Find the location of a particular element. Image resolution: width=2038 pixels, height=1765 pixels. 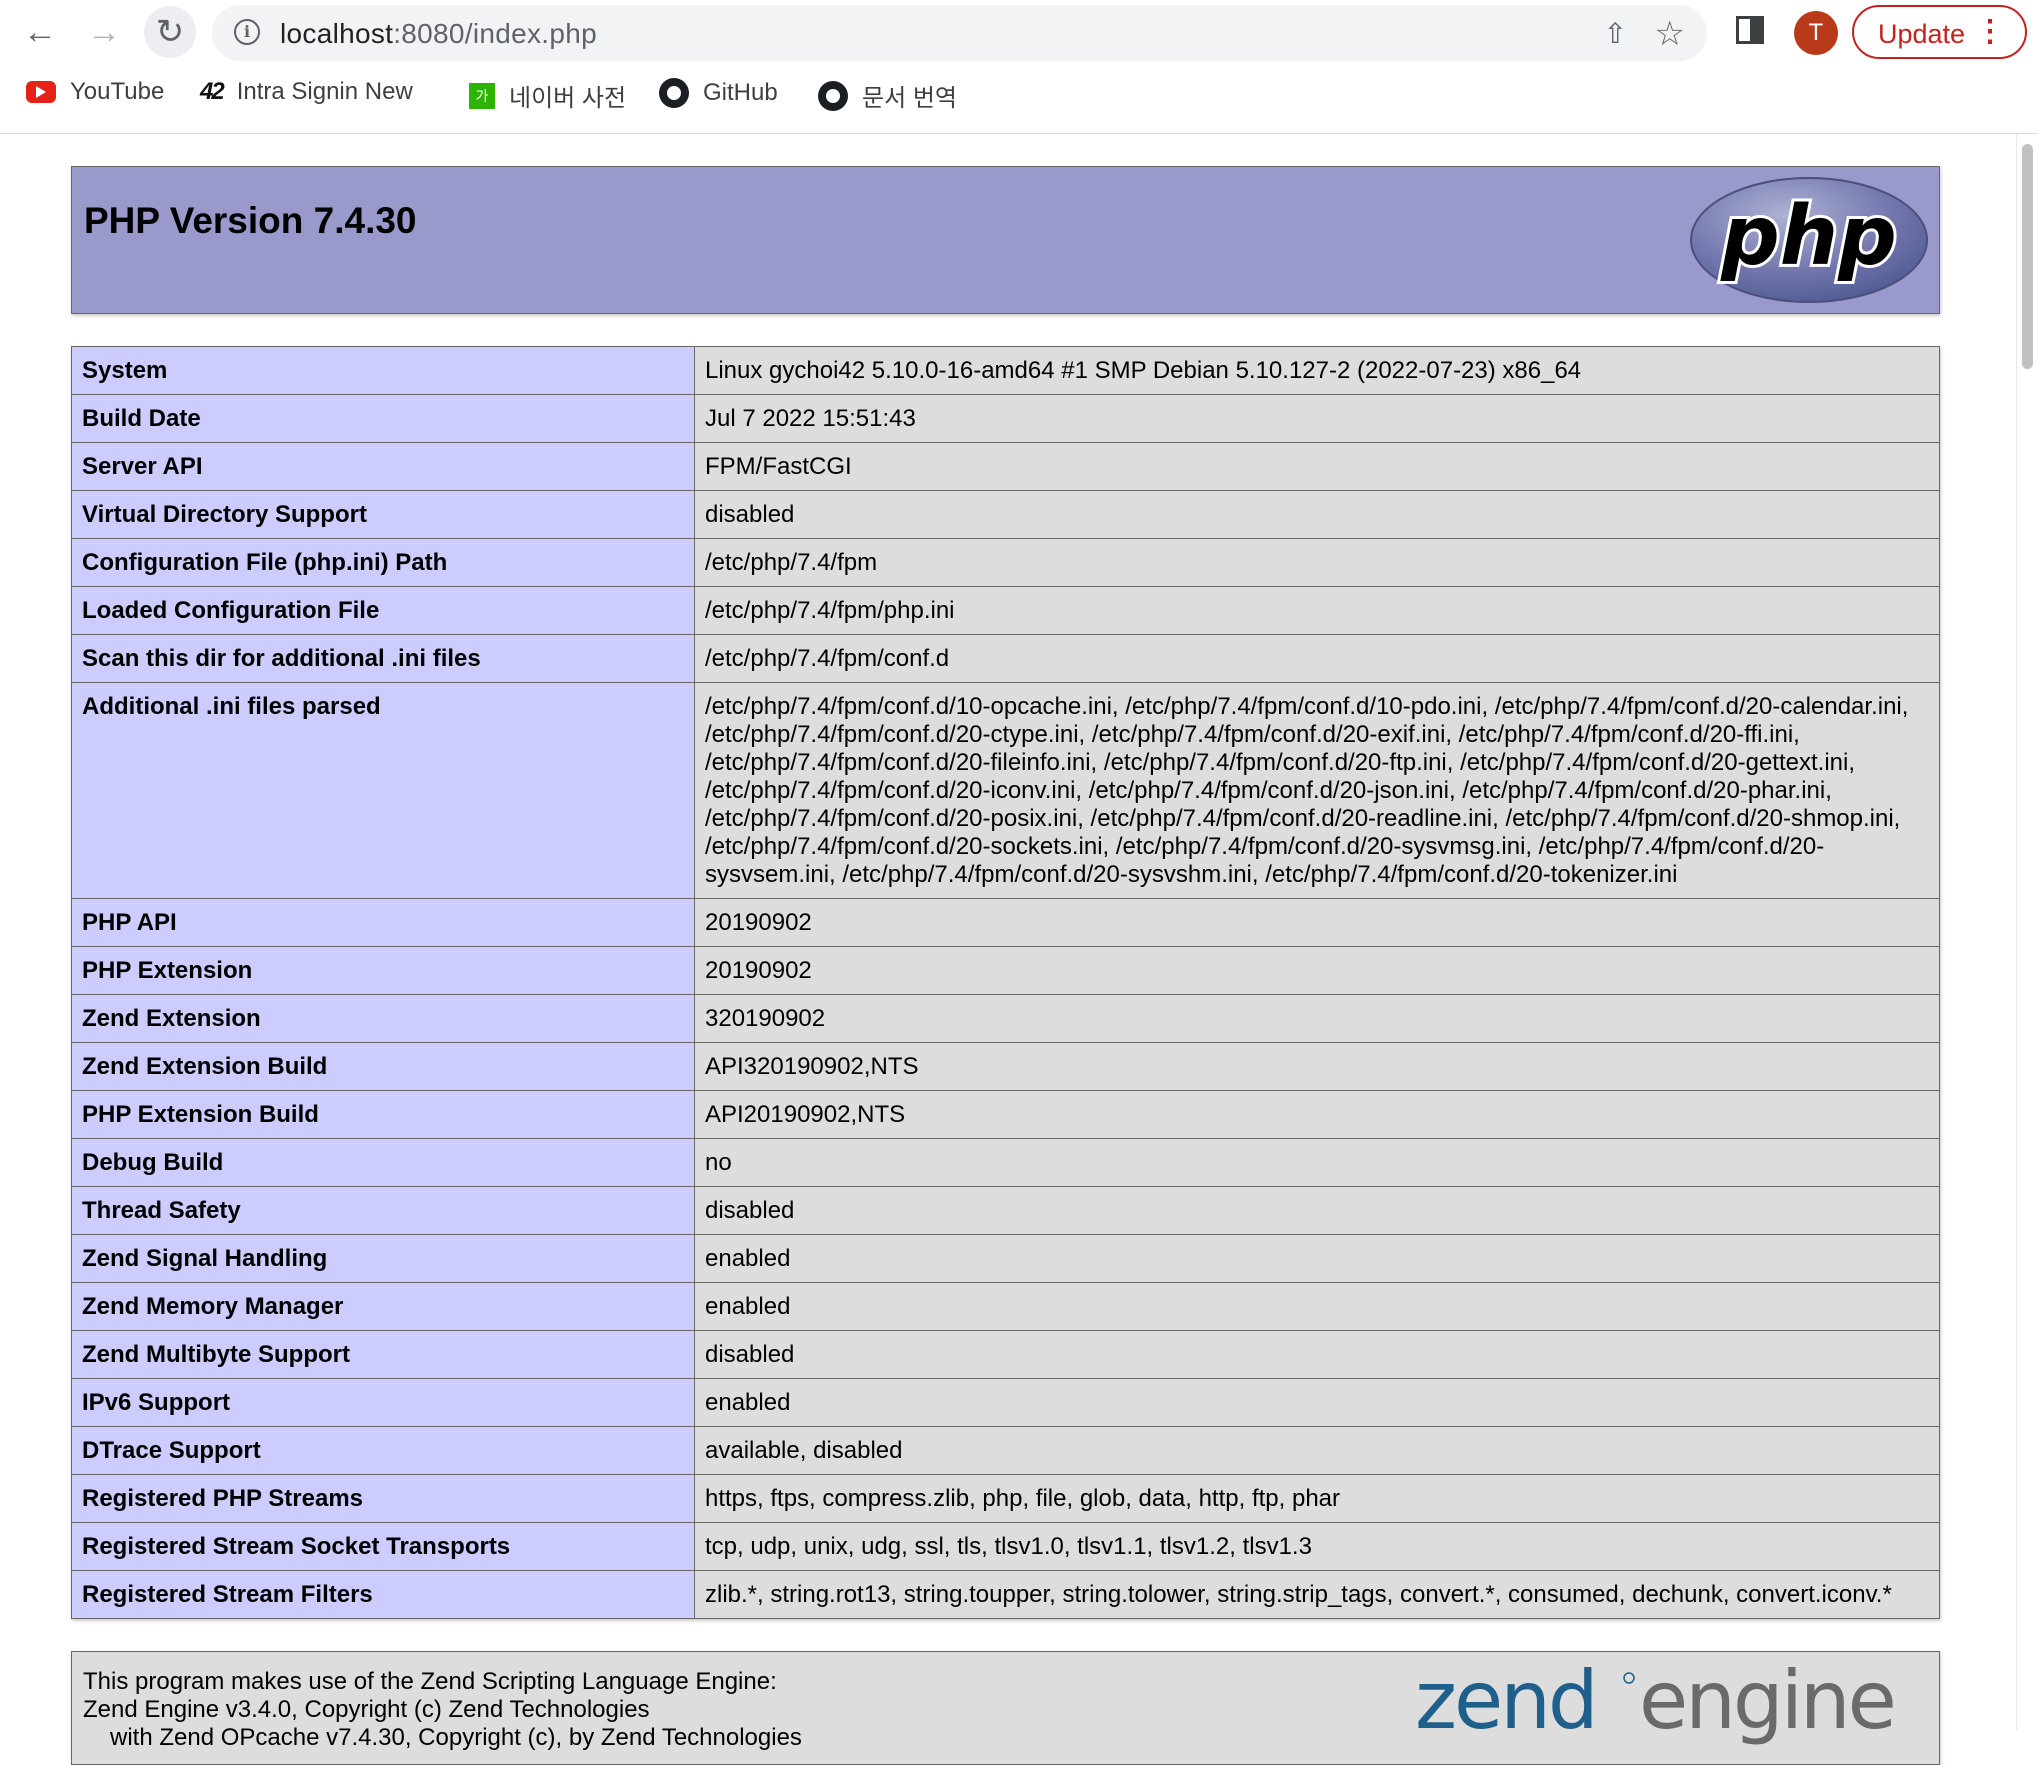

info-row: Thread Safety disabled is located at coordinates (1005, 1210).